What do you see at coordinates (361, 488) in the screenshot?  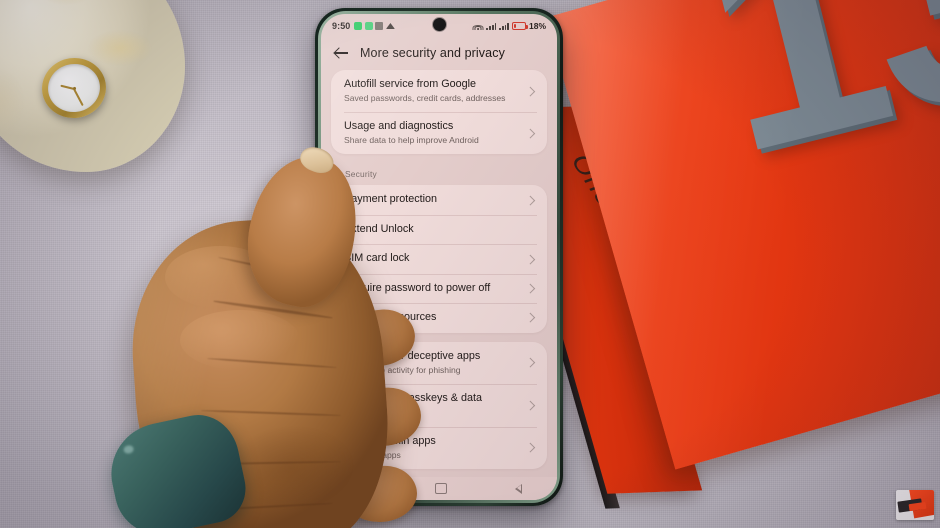 I see `recents-icon` at bounding box center [361, 488].